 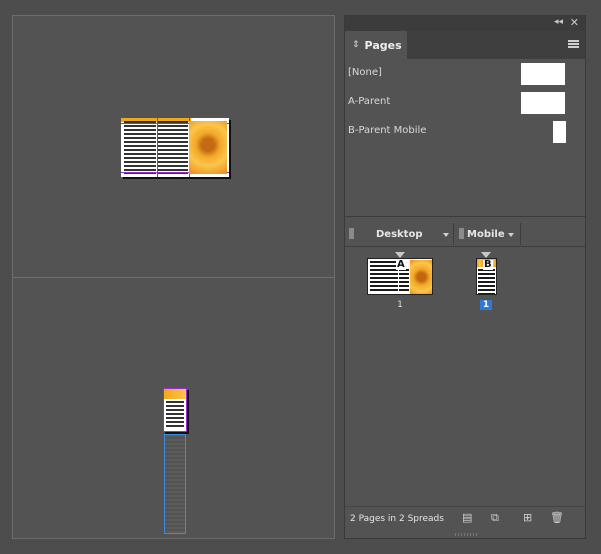 I want to click on tab-label: Pages, so click(x=383, y=45).